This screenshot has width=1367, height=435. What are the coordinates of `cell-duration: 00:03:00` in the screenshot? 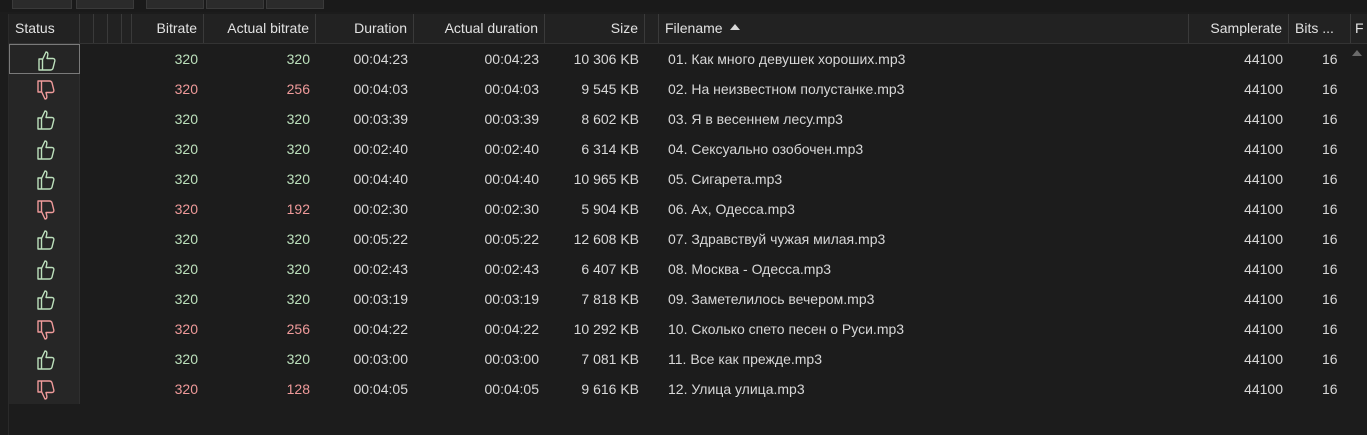 It's located at (381, 359).